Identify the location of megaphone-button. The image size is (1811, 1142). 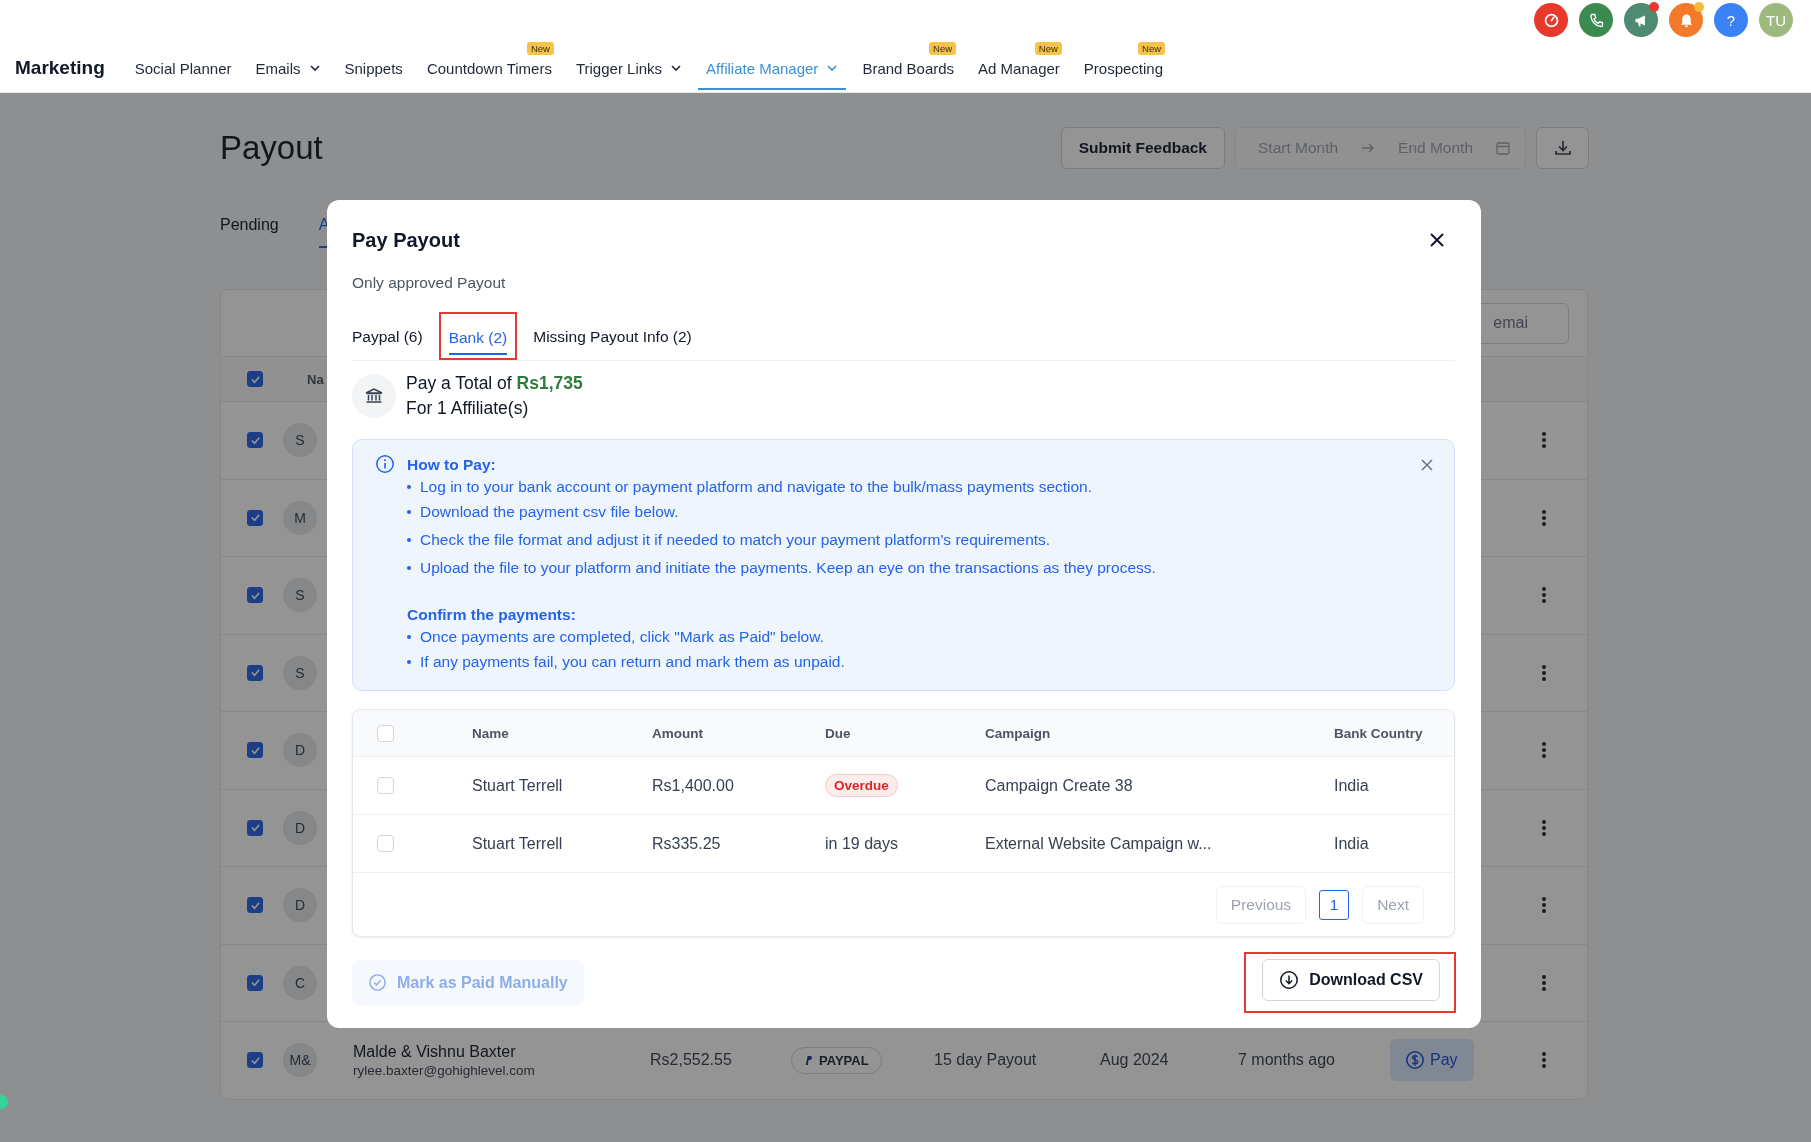
(1641, 20).